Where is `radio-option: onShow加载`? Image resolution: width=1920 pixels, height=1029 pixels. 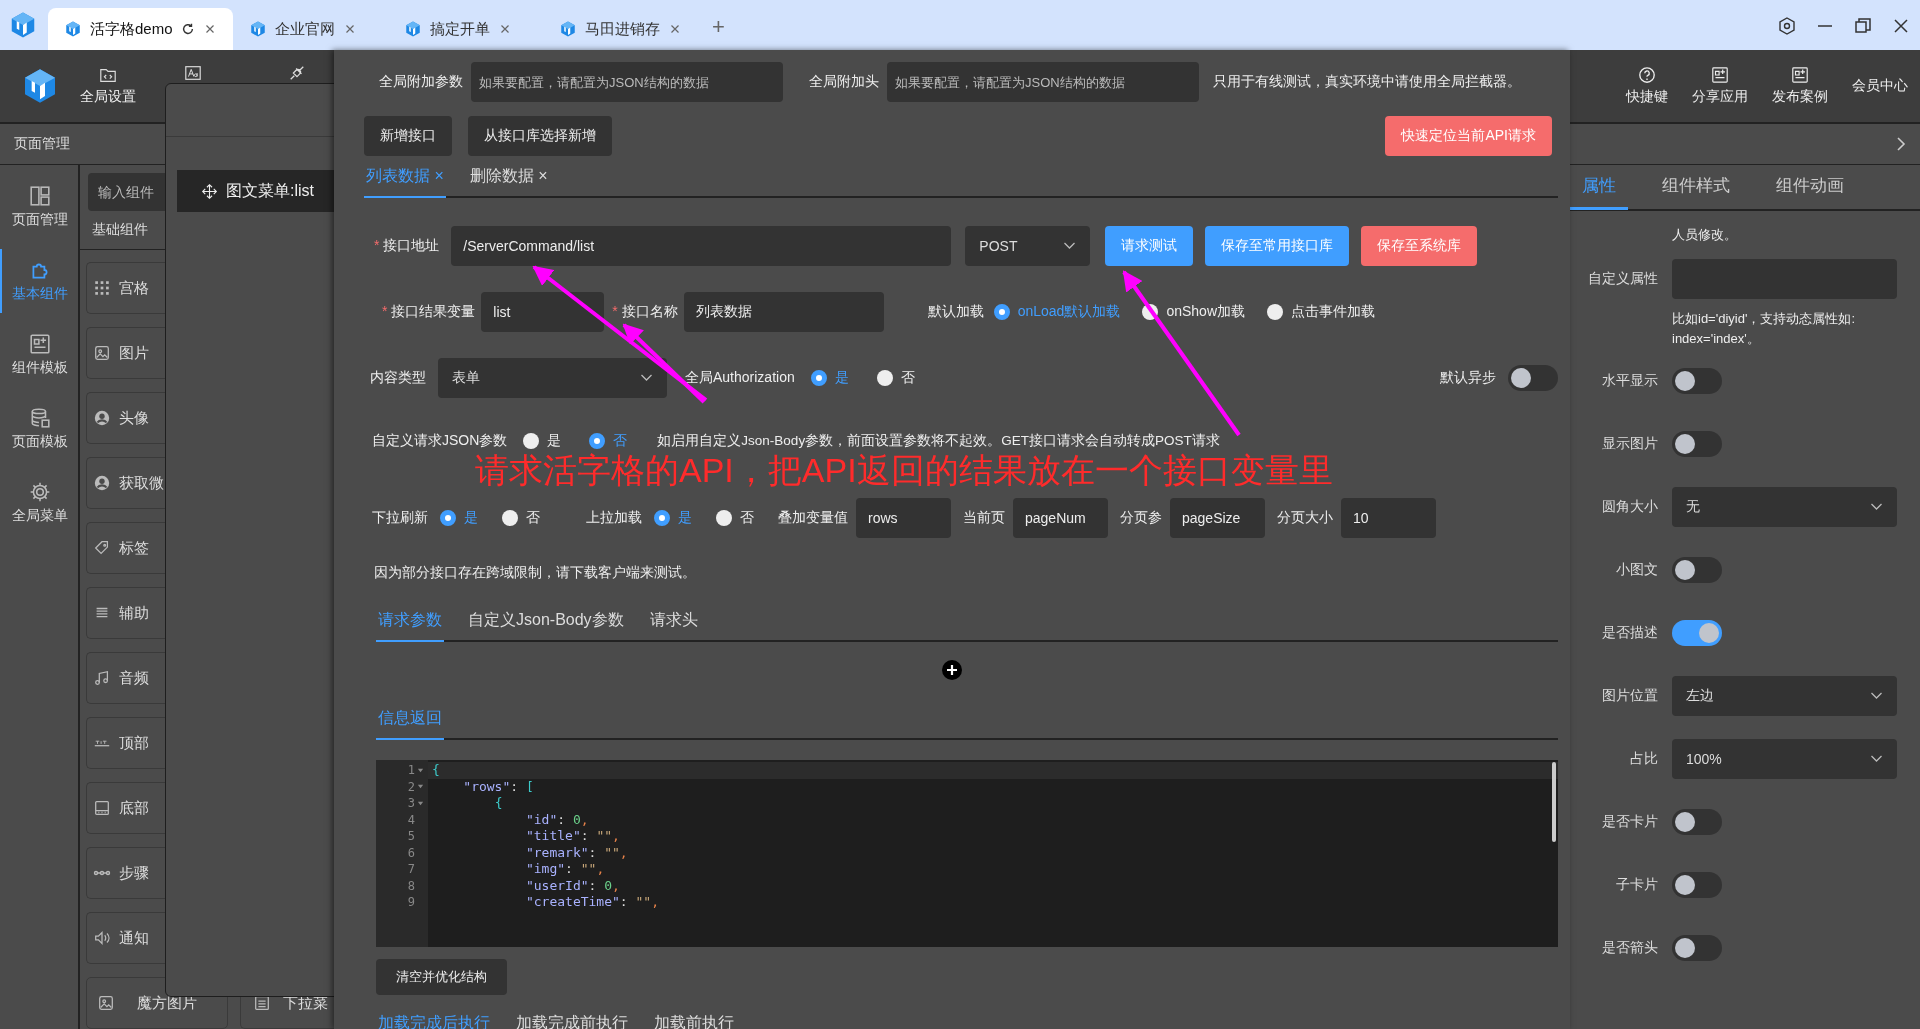
radio-option: onShow加载 is located at coordinates (1193, 312).